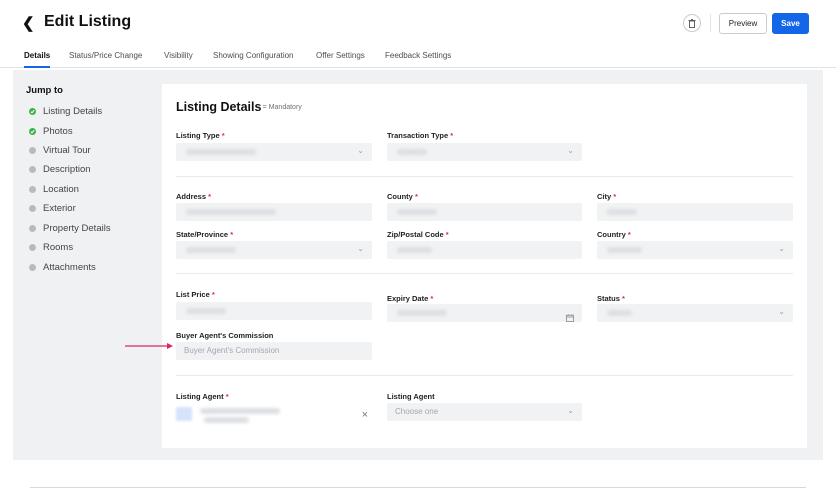  I want to click on chevron-left-icon: ❮, so click(28, 23).